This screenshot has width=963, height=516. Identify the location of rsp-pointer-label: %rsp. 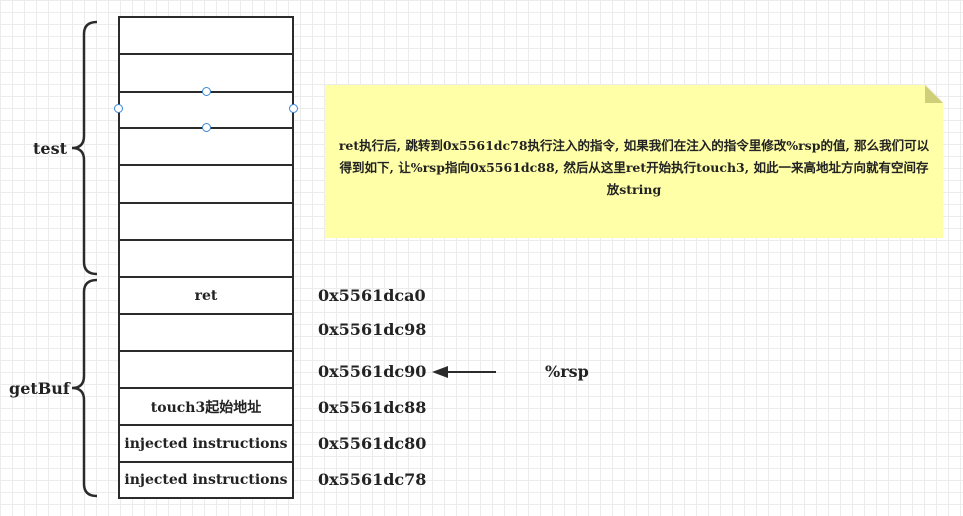
(567, 371).